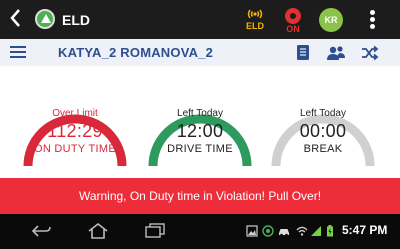 The width and height of the screenshot is (400, 249). I want to click on driver-header: KATYA_2 ROMANOVA_2, so click(200, 53).